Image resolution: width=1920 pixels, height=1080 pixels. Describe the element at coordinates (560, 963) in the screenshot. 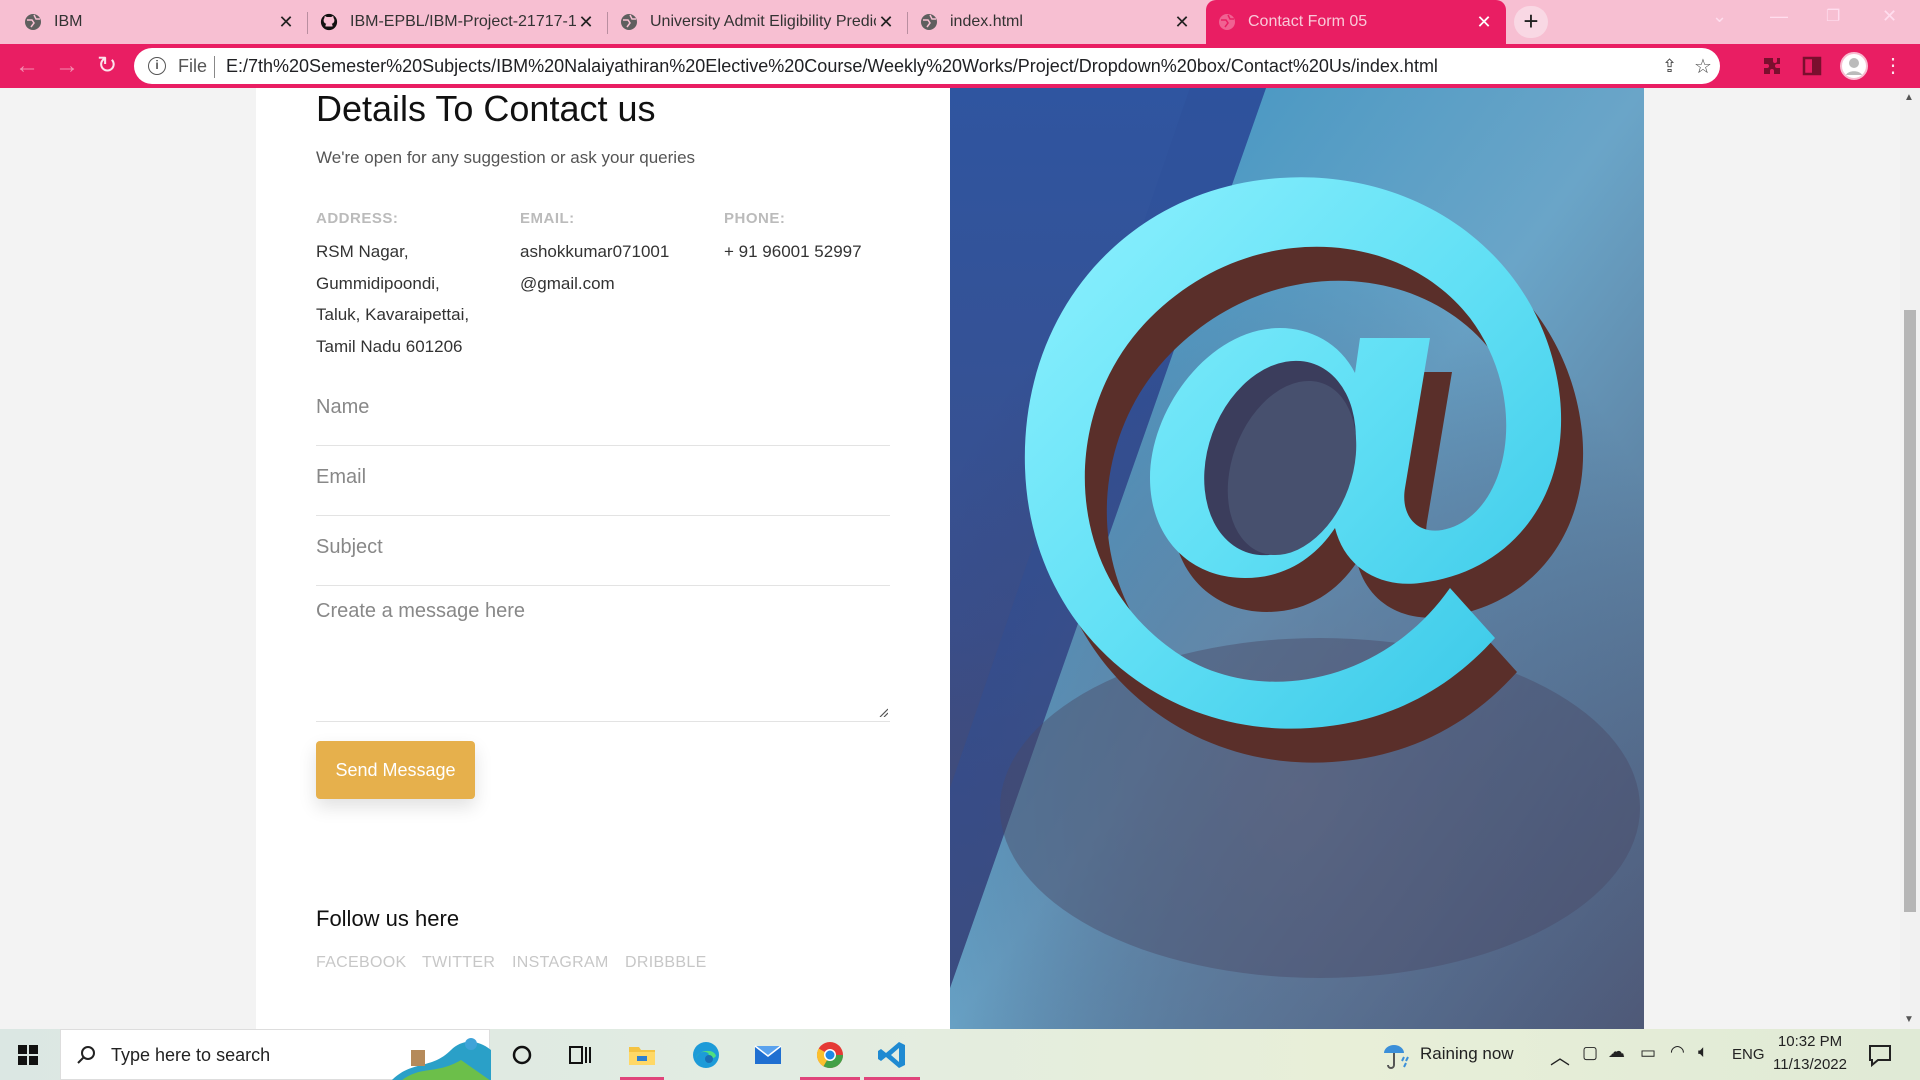

I see `social-link-instagram: INSTAGRAM` at that location.